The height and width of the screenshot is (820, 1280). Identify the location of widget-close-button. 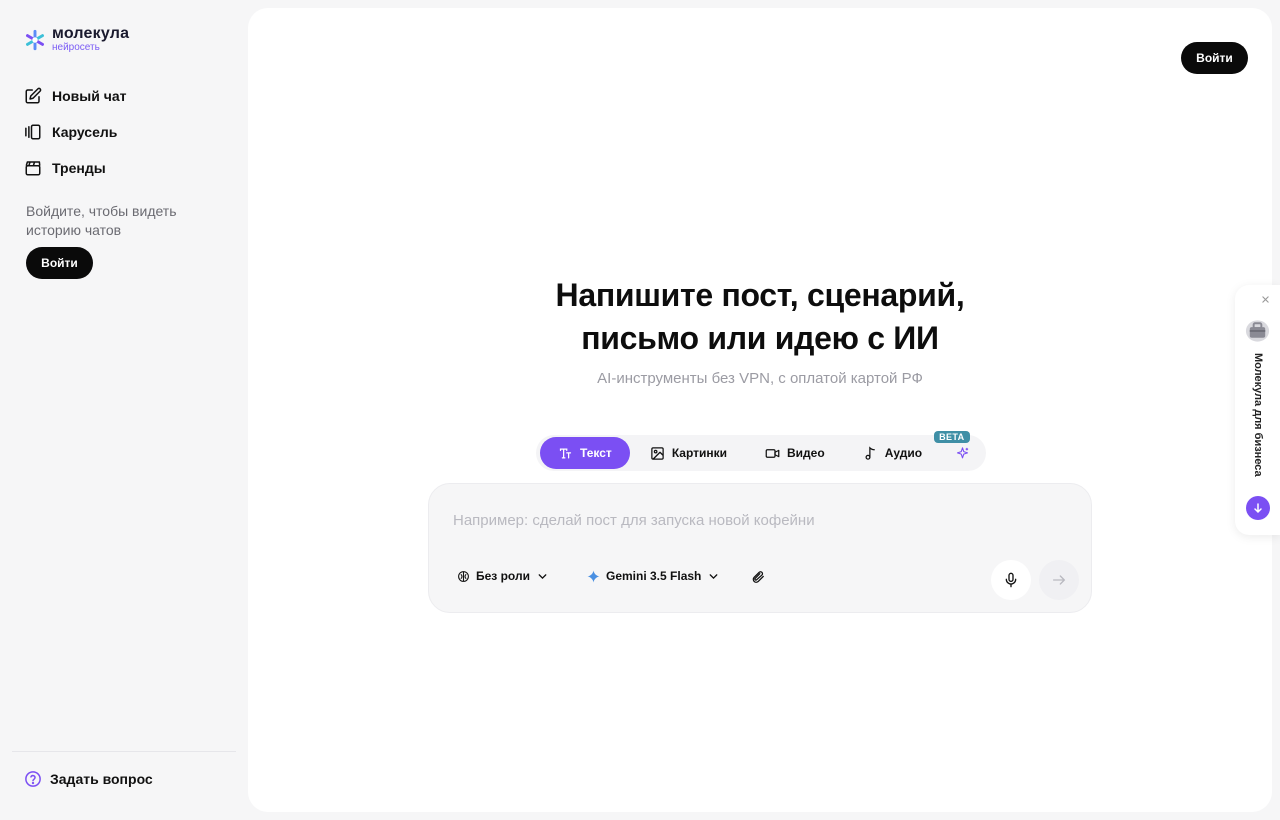
(1265, 299).